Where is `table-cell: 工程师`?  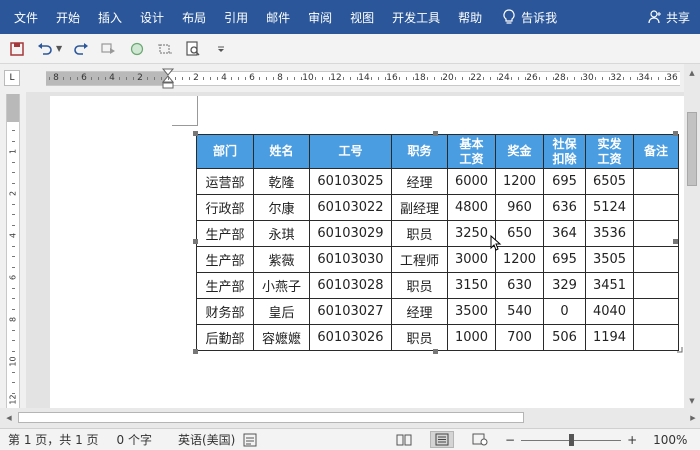 table-cell: 工程师 is located at coordinates (419, 259).